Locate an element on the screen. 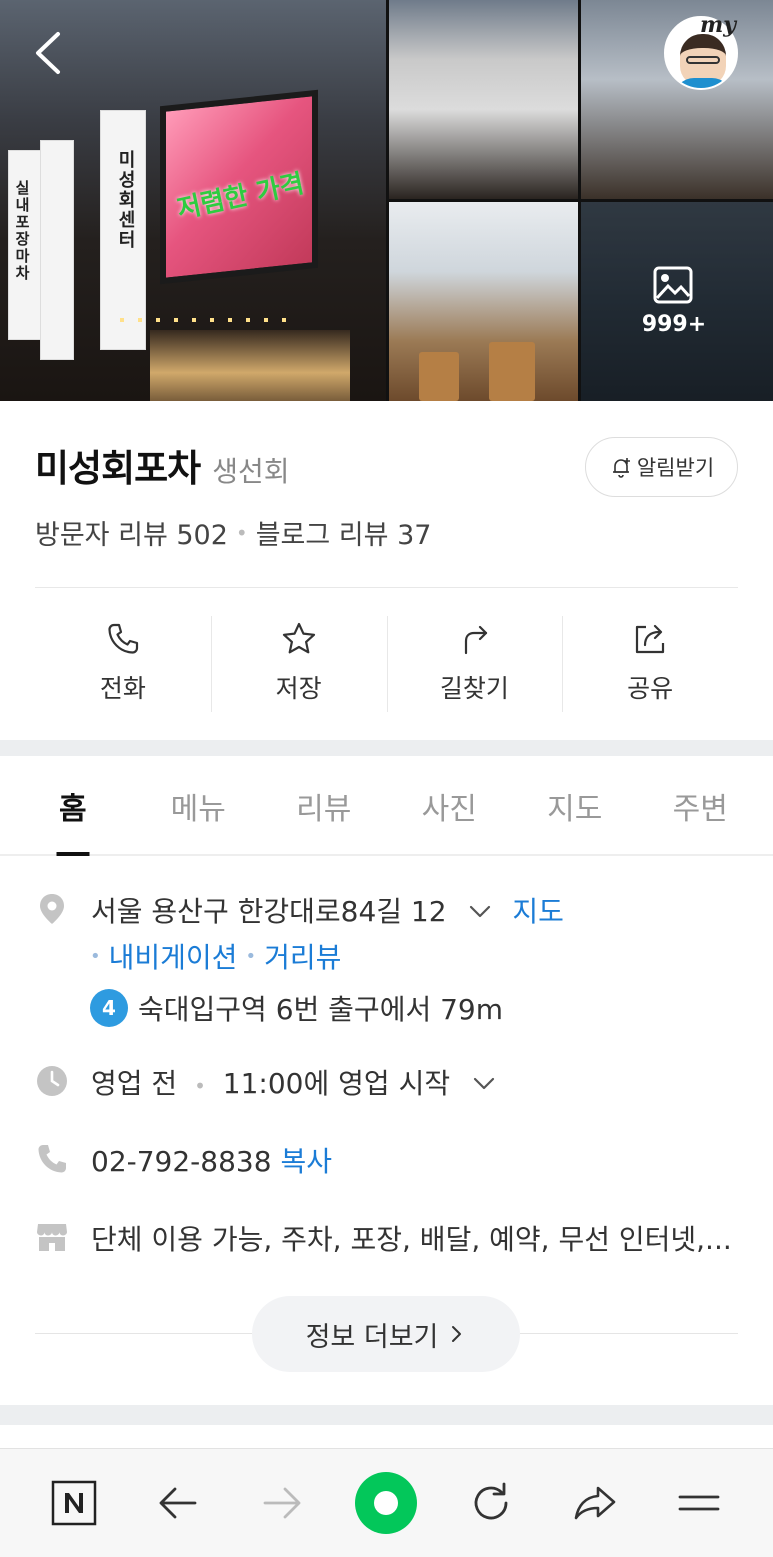 The image size is (773, 1557). tab-reviews: 리뷰 is located at coordinates (324, 805).